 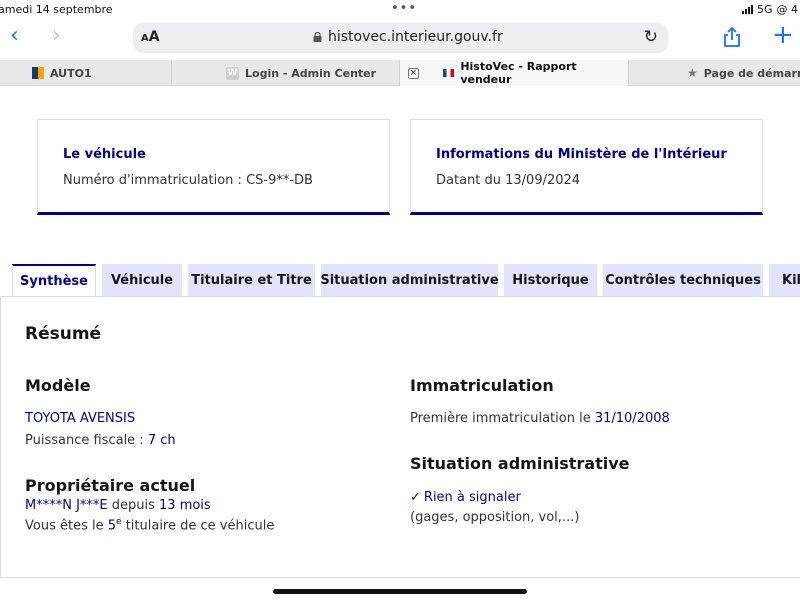 What do you see at coordinates (86, 440) in the screenshot?
I see `fiscal-power-label: Puissance fiscale :` at bounding box center [86, 440].